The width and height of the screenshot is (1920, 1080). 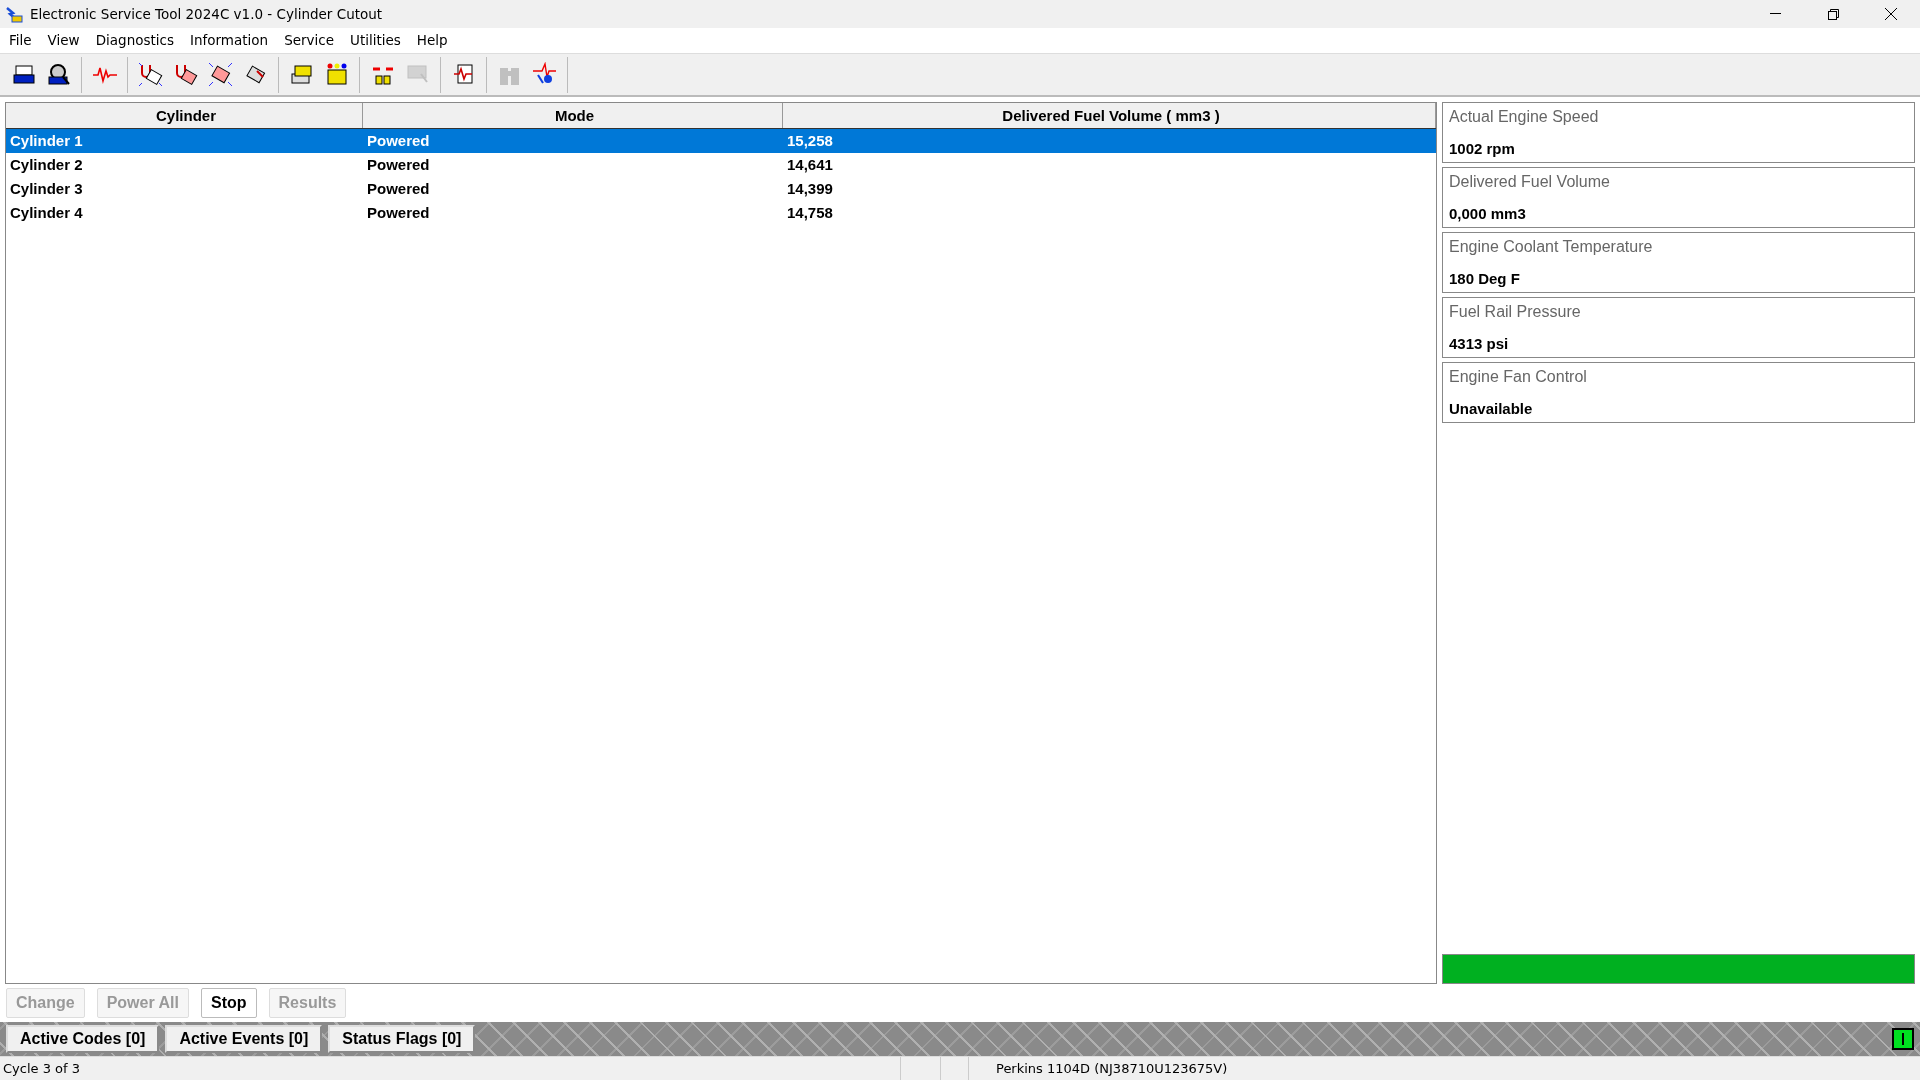 What do you see at coordinates (573, 115) in the screenshot?
I see `column-header: Mode` at bounding box center [573, 115].